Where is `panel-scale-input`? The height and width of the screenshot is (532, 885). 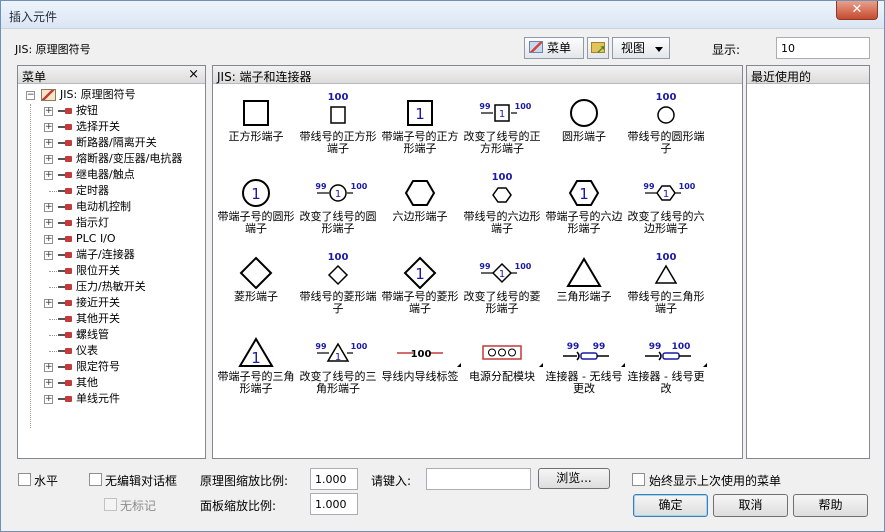
panel-scale-input is located at coordinates (334, 504).